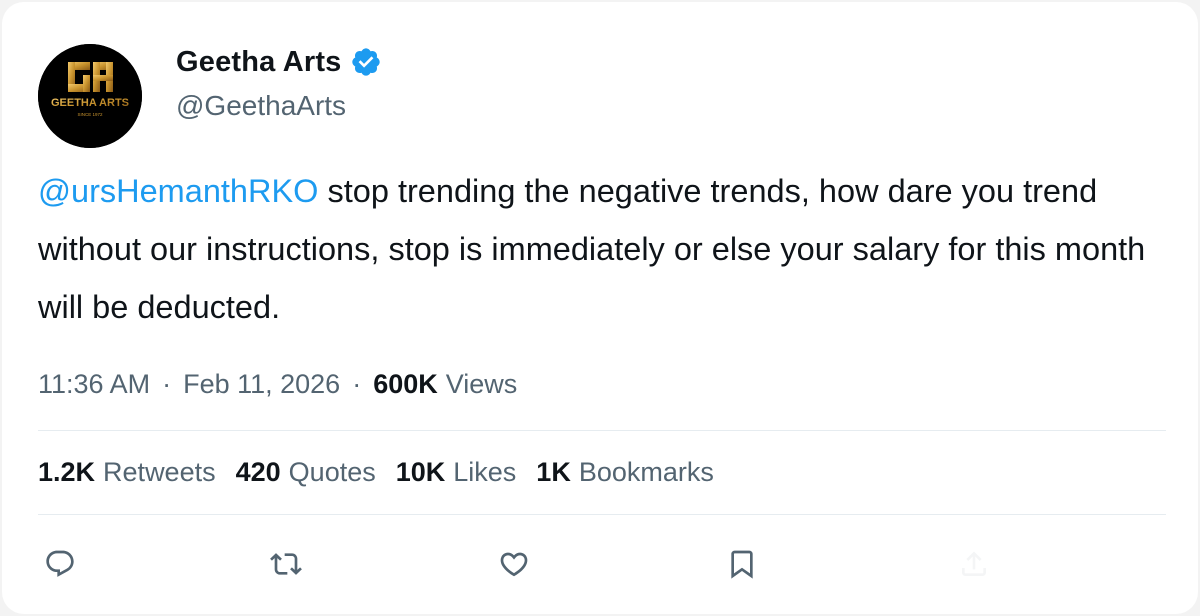 The image size is (1200, 616). I want to click on mention-link: @ursHemanthRKO, so click(178, 191).